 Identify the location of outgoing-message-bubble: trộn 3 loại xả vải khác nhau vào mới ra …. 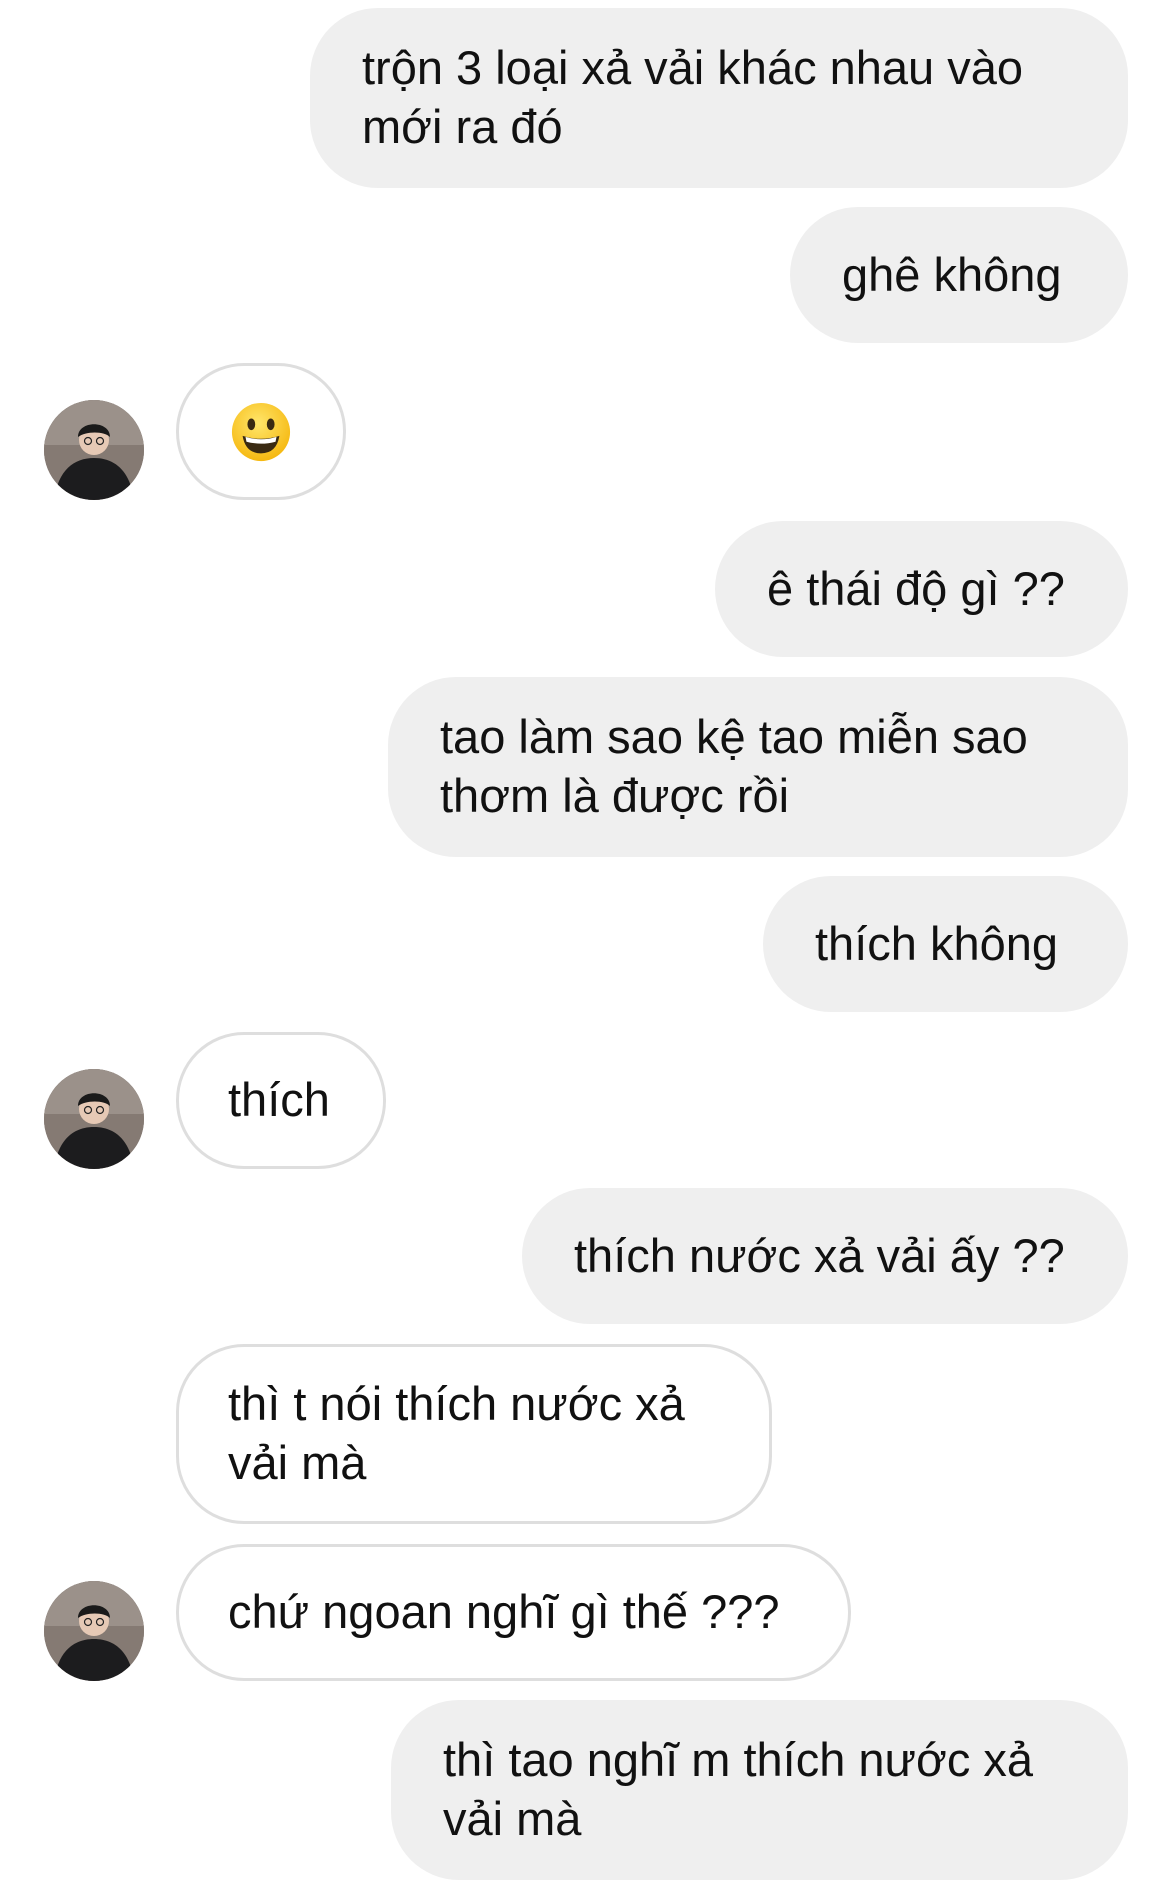
(719, 98).